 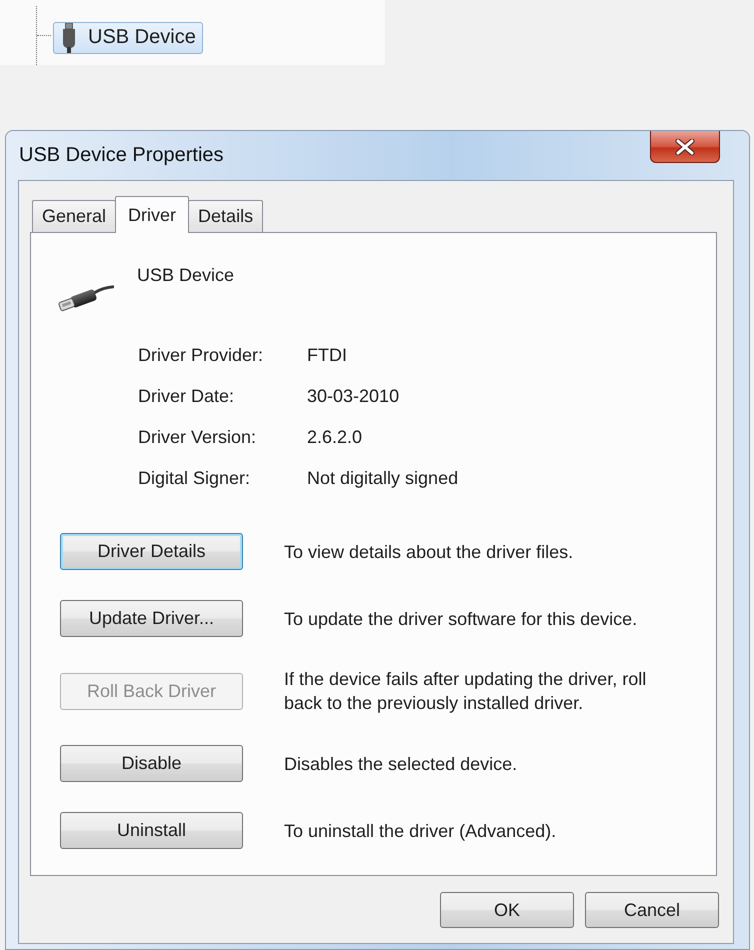 What do you see at coordinates (327, 355) in the screenshot?
I see `property-value: FTDI` at bounding box center [327, 355].